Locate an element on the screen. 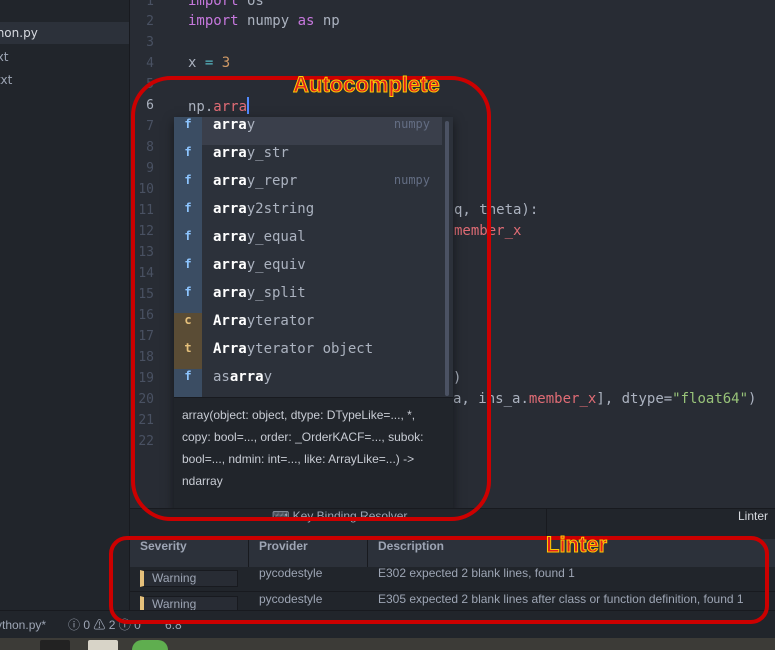 This screenshot has height=650, width=775. terminal-icon is located at coordinates (55, 645).